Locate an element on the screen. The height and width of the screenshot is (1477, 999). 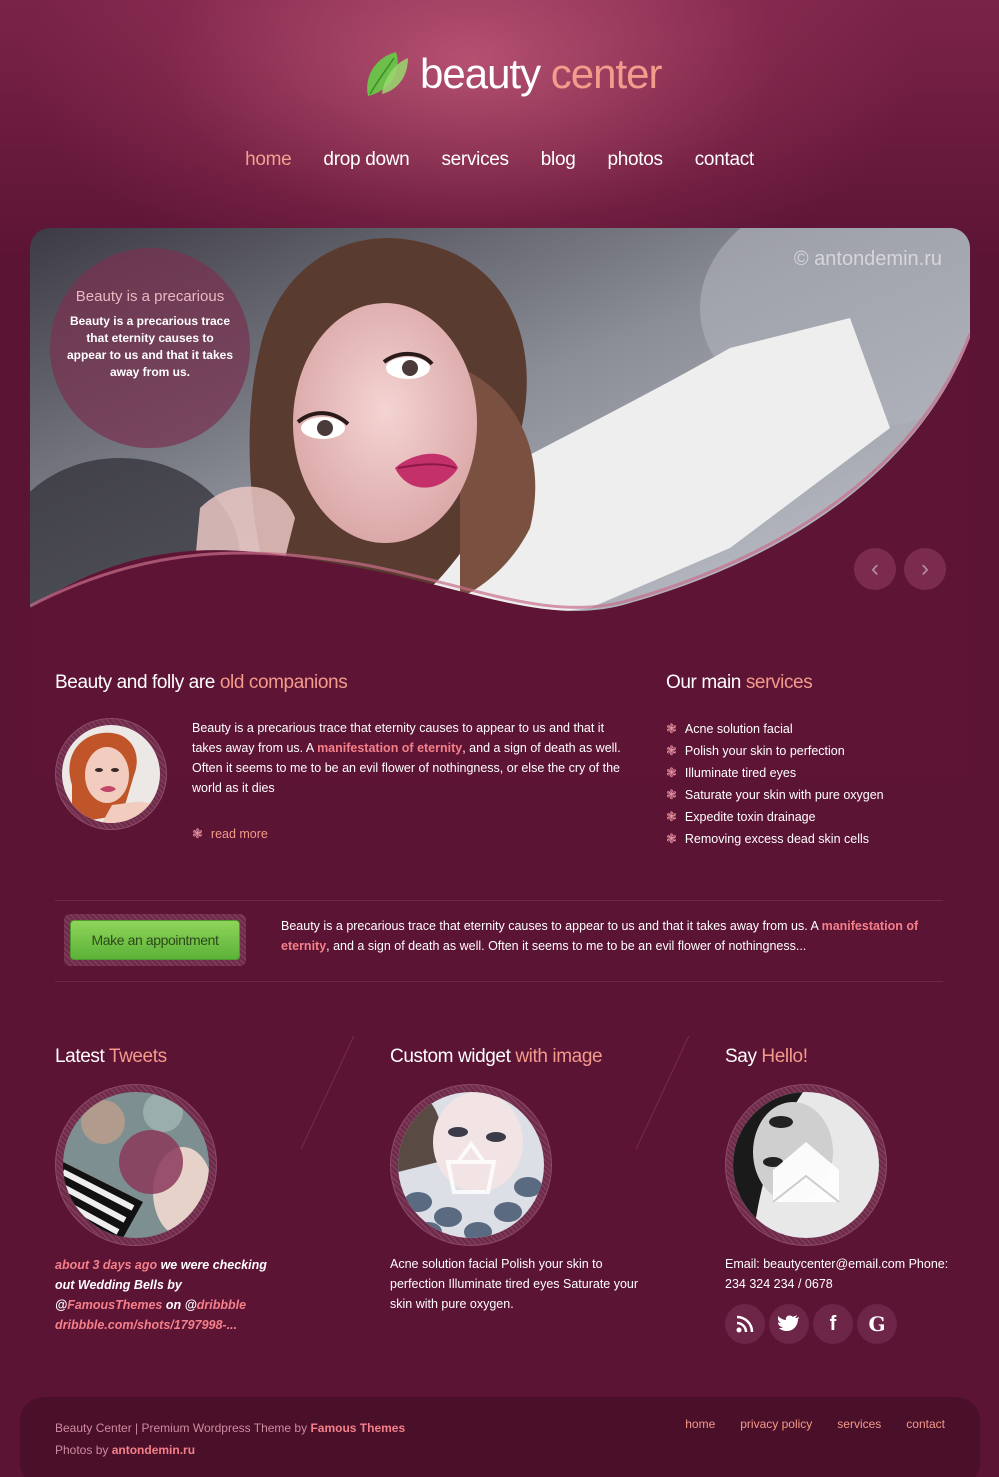
widget-image-frame is located at coordinates (471, 1165).